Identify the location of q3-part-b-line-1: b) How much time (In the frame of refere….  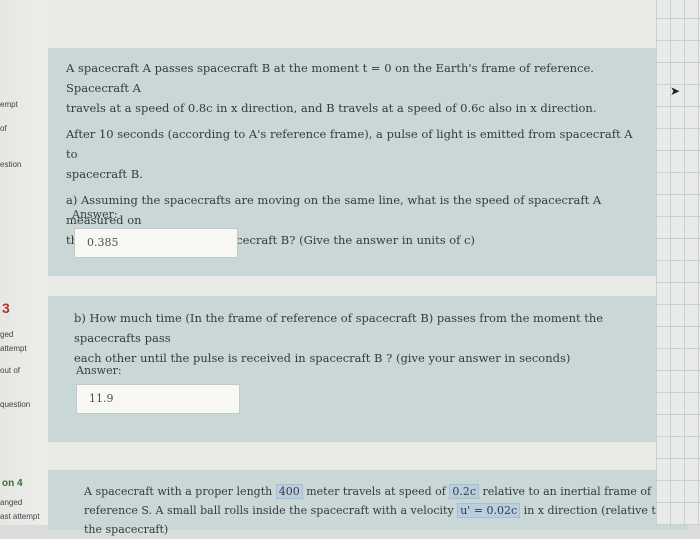
(339, 328).